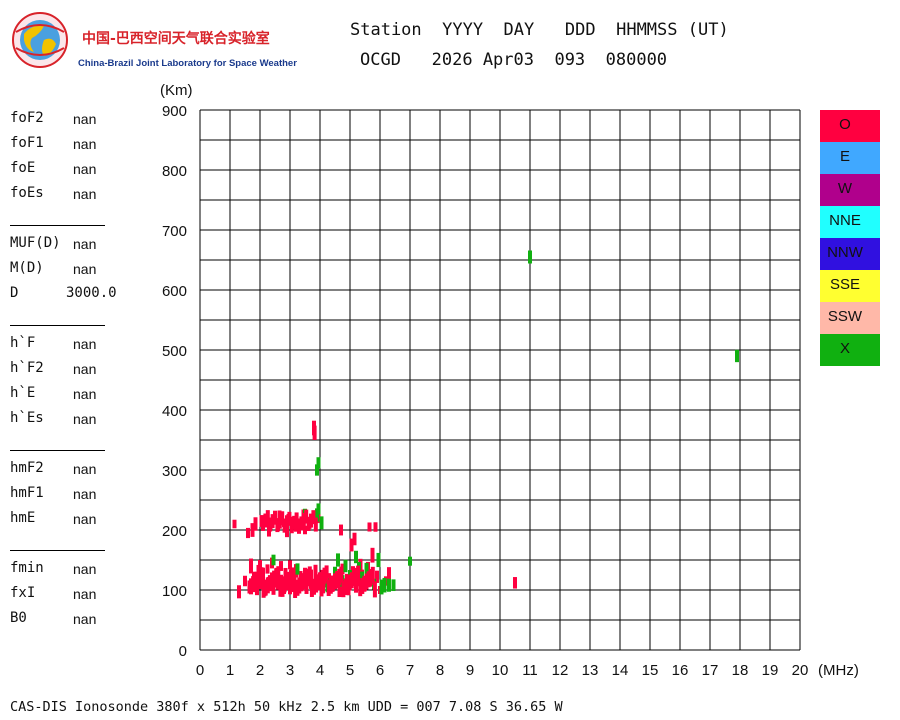  Describe the element at coordinates (845, 188) in the screenshot. I see `legend-label: W` at that location.